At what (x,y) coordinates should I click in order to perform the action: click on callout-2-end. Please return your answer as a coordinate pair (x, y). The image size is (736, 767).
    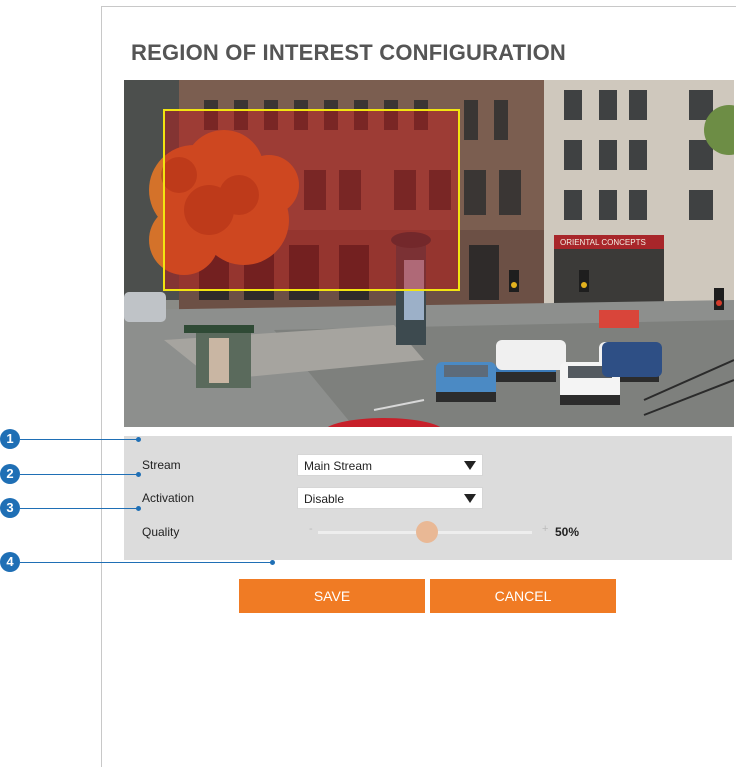
    Looking at the image, I should click on (138, 474).